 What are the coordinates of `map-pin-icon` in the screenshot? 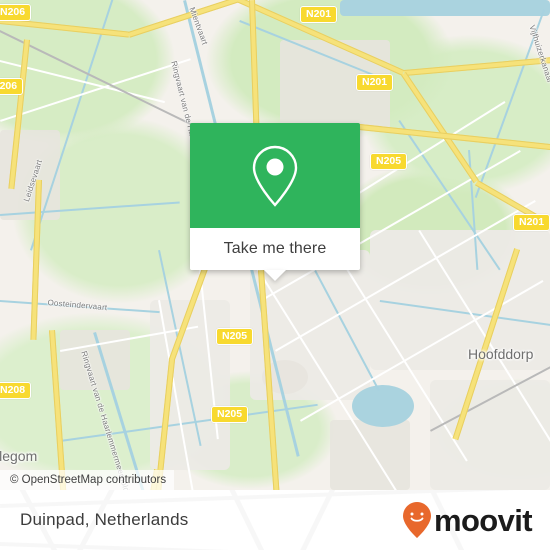 It's located at (275, 176).